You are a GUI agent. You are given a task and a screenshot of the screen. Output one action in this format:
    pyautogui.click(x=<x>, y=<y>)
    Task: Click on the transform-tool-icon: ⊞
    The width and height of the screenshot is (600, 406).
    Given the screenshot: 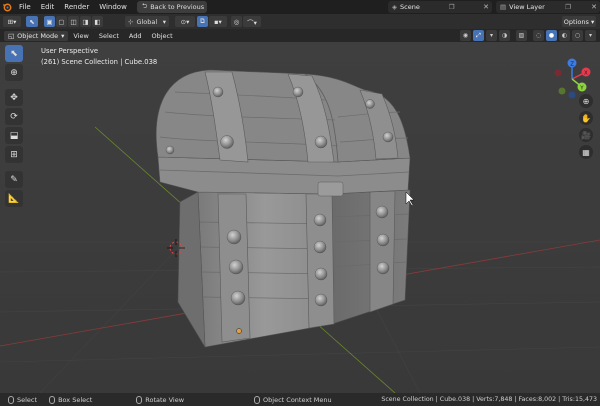 What is the action you would take?
    pyautogui.click(x=14, y=154)
    